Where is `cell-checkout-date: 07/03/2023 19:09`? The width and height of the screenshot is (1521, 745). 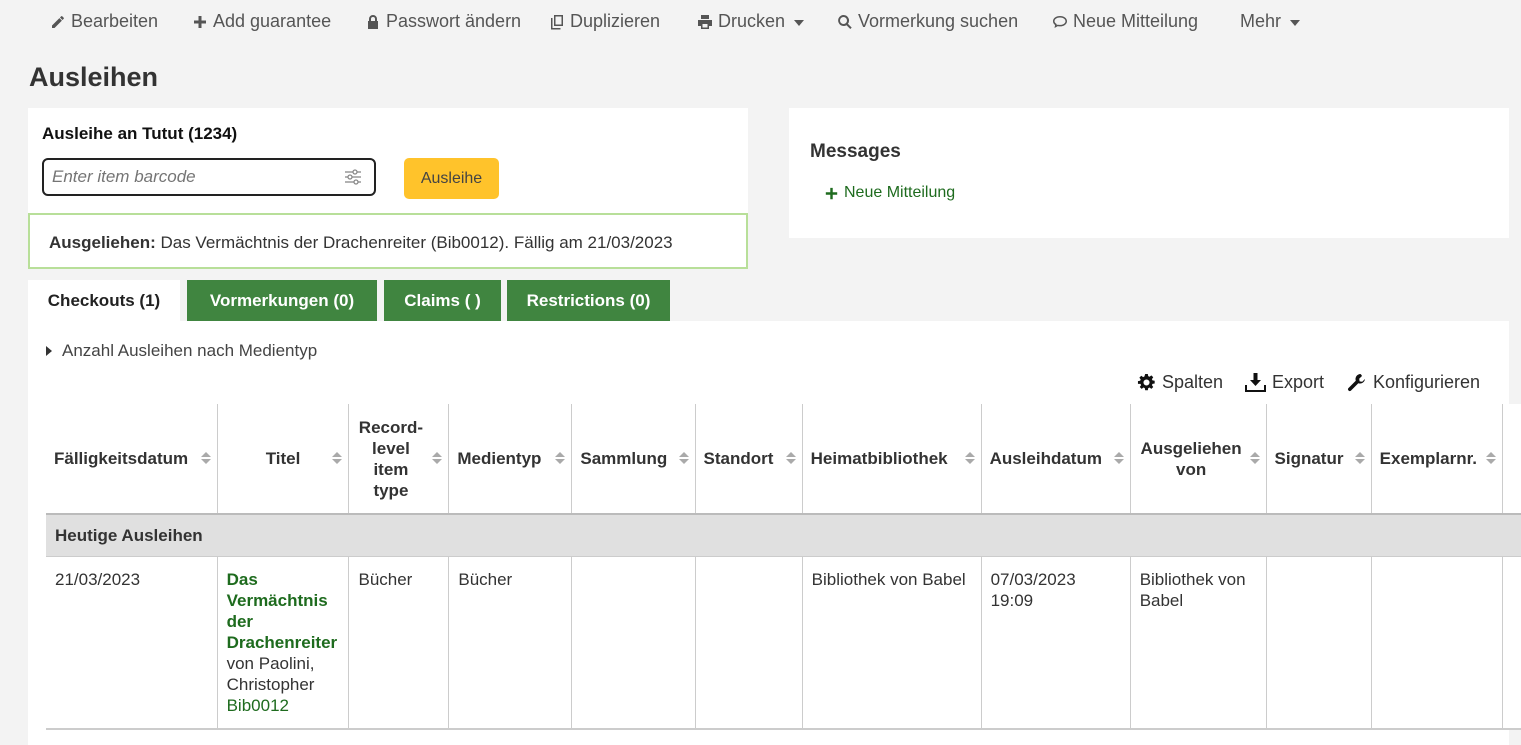 cell-checkout-date: 07/03/2023 19:09 is located at coordinates (1055, 643).